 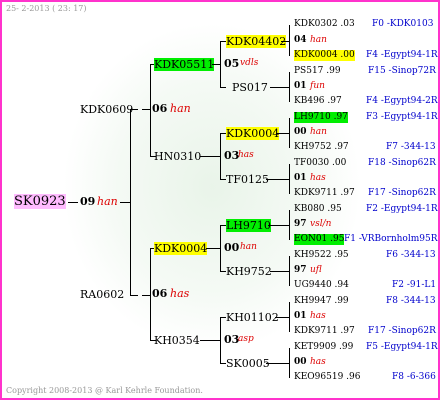 I want to click on gen4-queen-id: TF0030 .00, so click(x=320, y=163).